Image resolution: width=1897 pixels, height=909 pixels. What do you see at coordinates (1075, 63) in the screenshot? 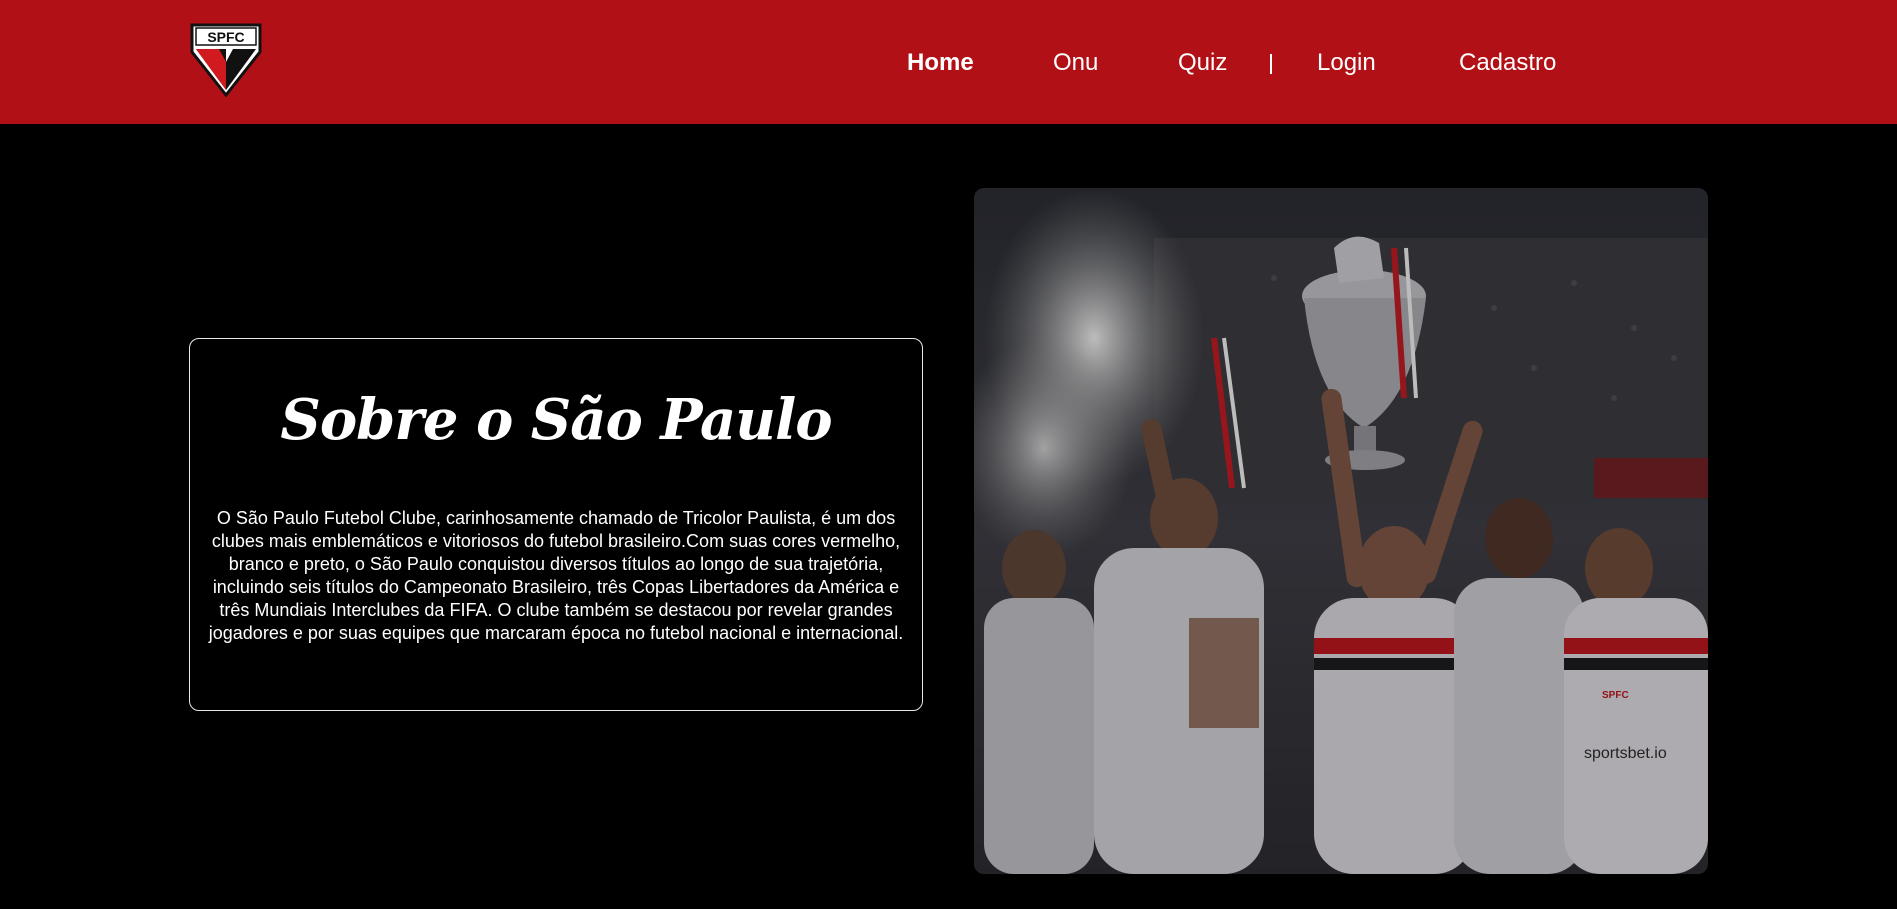
I see `nav-onu-link: Onu` at bounding box center [1075, 63].